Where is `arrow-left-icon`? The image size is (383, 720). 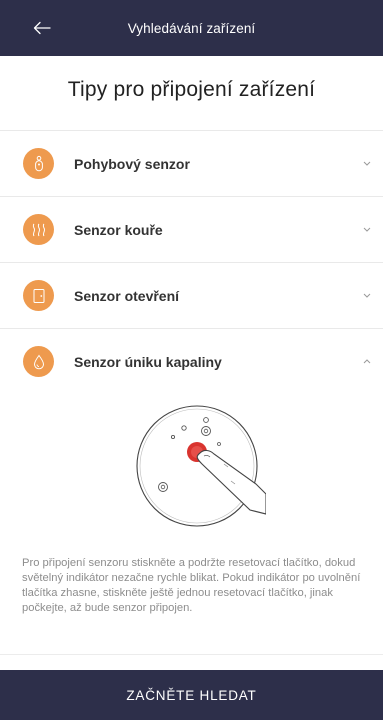
arrow-left-icon is located at coordinates (42, 28).